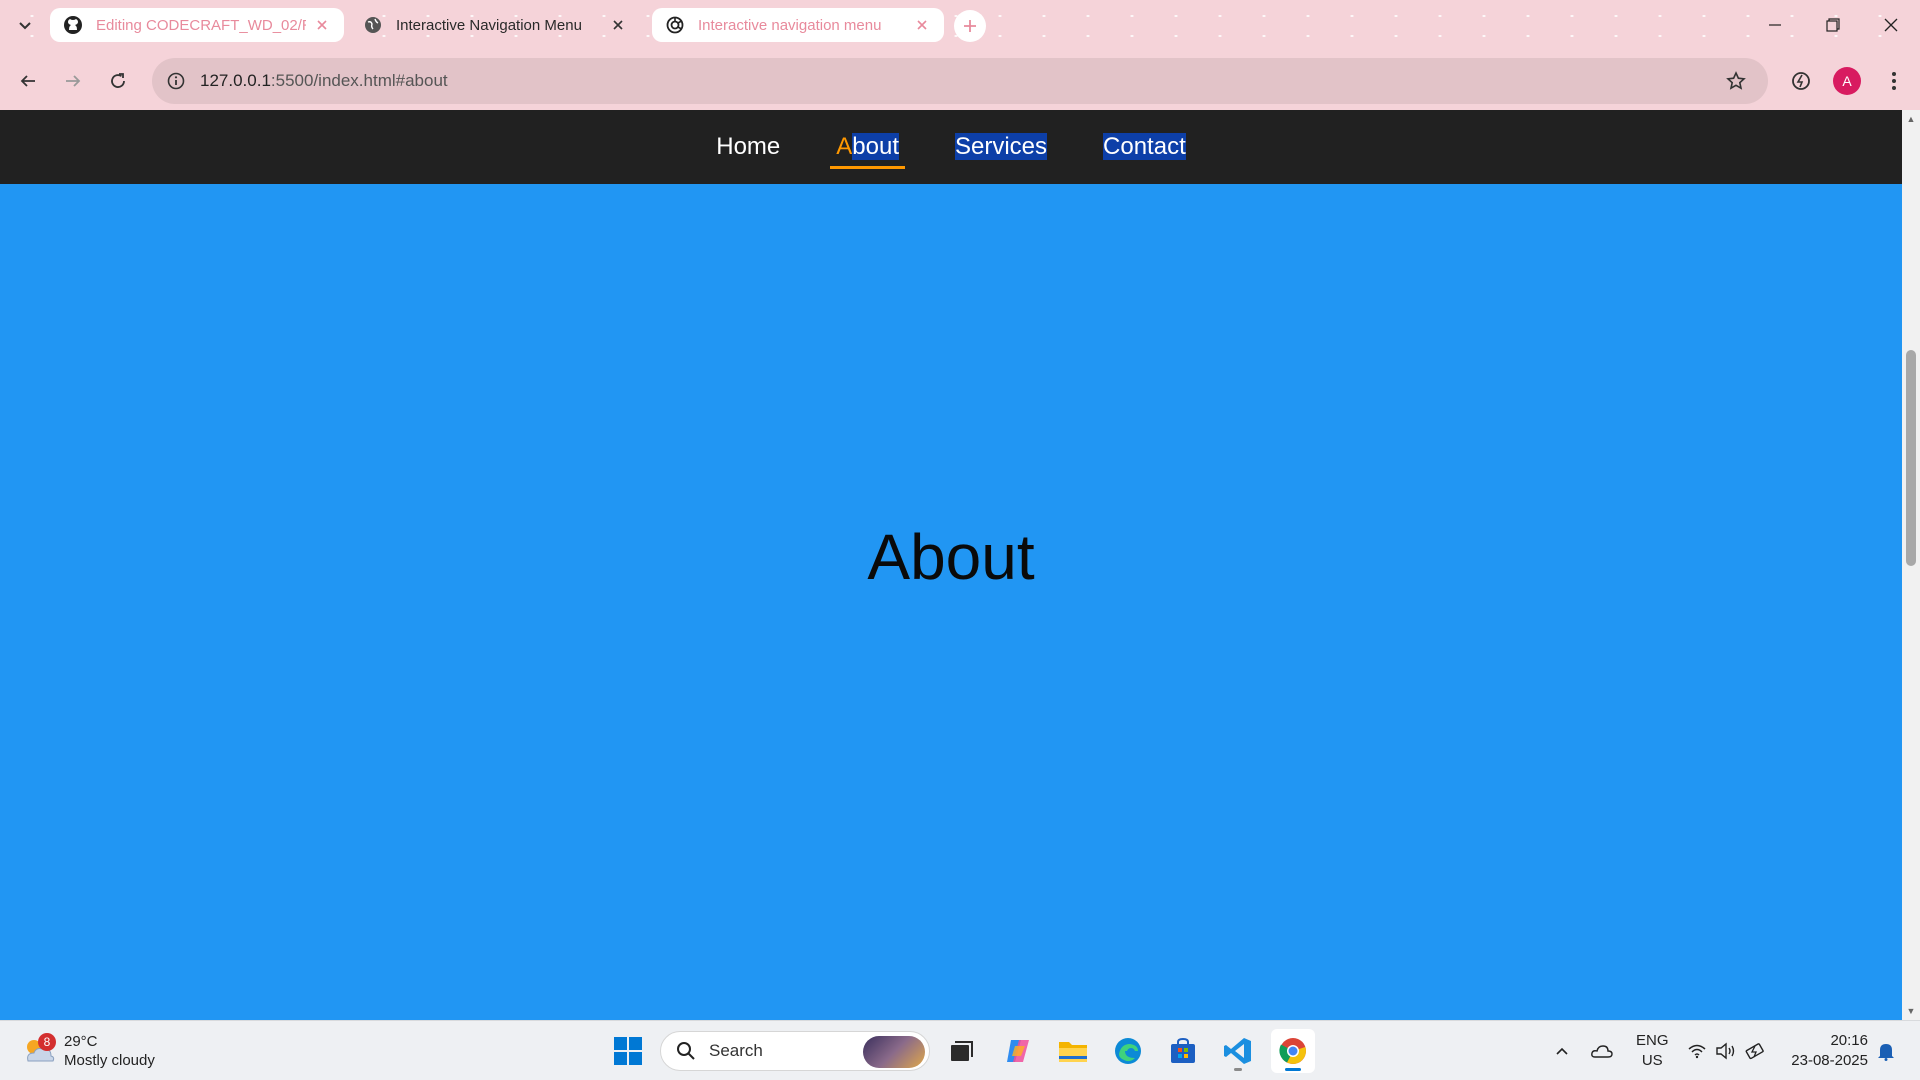 This screenshot has width=1920, height=1080. What do you see at coordinates (736, 1050) in the screenshot?
I see `search-label: Search` at bounding box center [736, 1050].